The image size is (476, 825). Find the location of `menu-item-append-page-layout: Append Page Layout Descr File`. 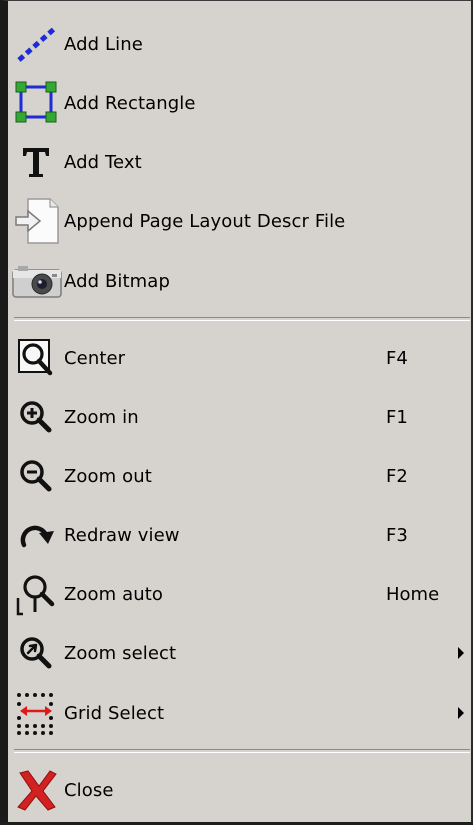

menu-item-append-page-layout: Append Page Layout Descr File is located at coordinates (239, 221).